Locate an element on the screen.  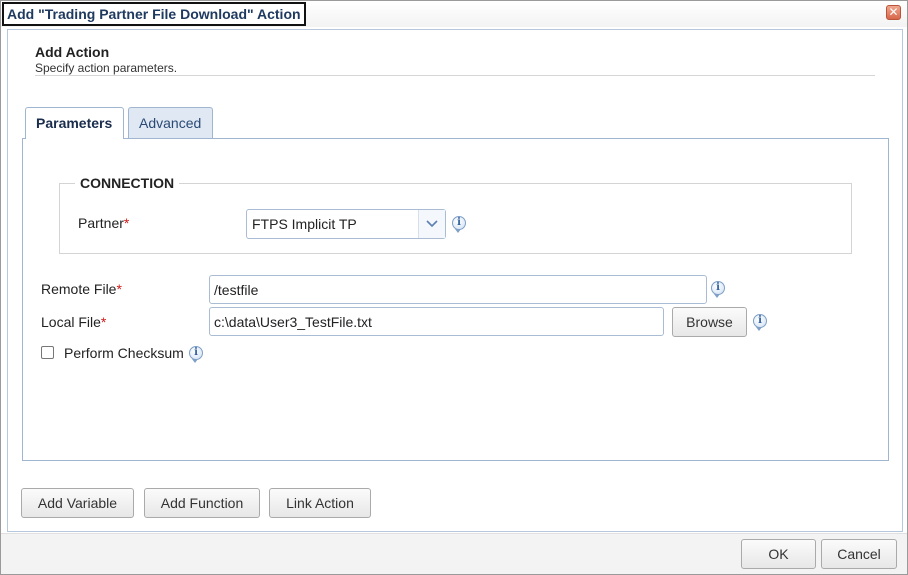
partner-info-icon: i is located at coordinates (459, 224).